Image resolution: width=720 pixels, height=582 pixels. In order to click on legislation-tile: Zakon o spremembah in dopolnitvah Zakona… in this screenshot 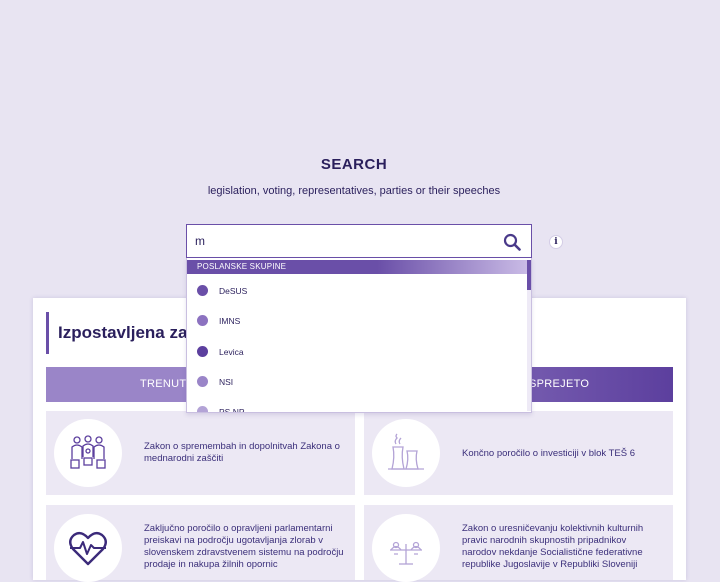, I will do `click(200, 453)`.